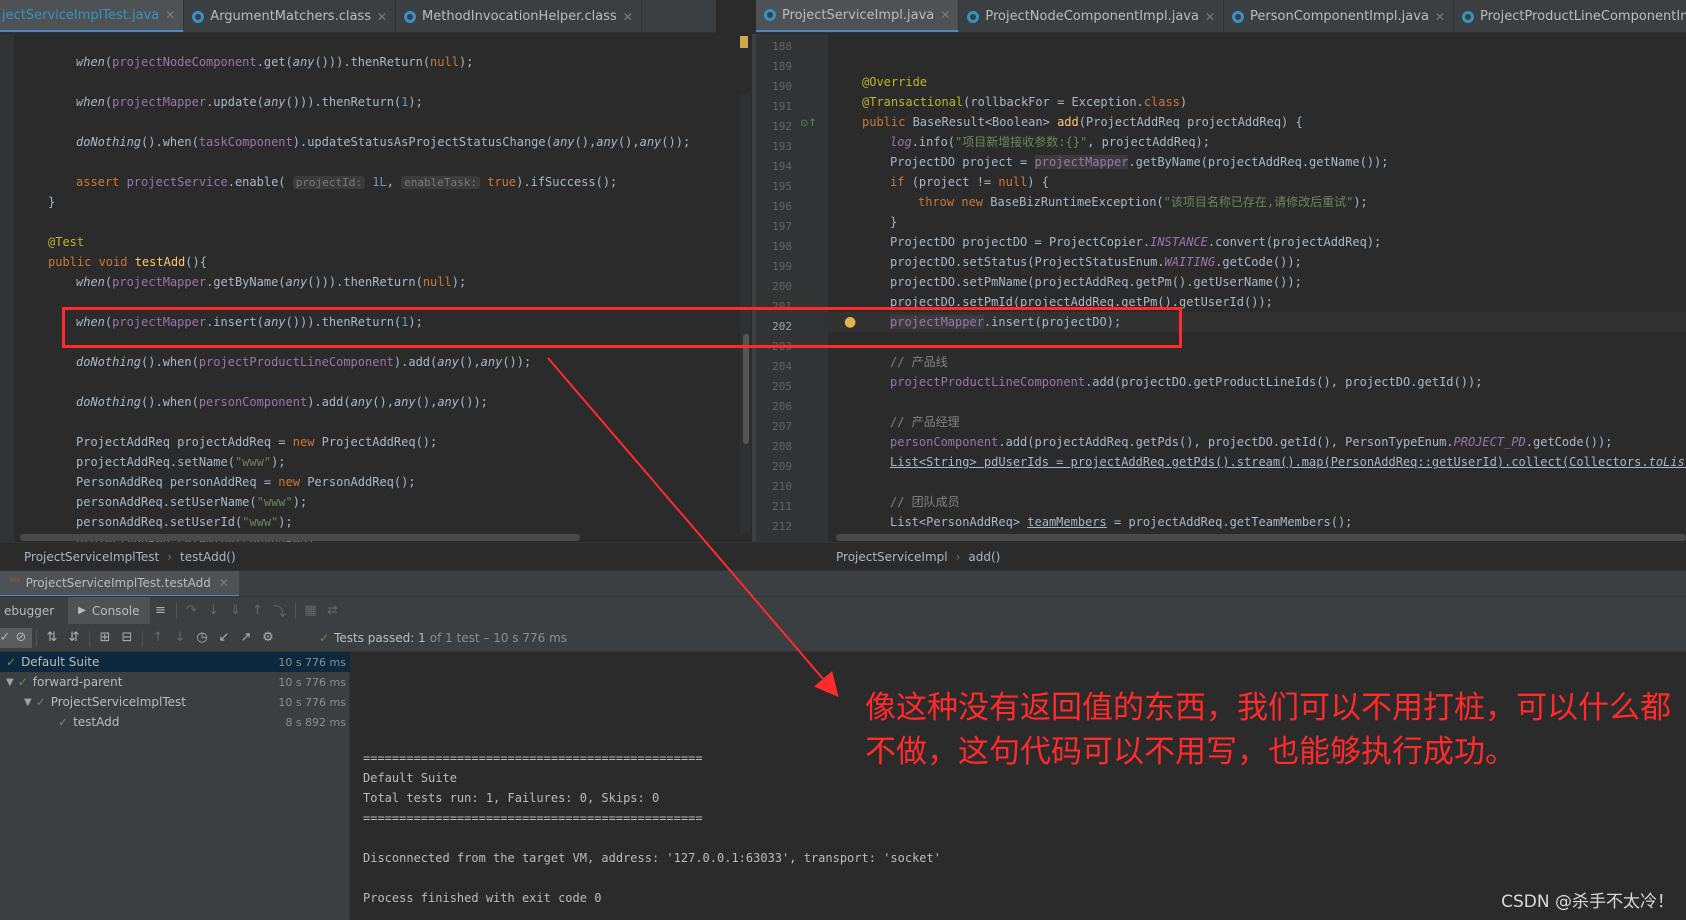 The height and width of the screenshot is (920, 1686). What do you see at coordinates (208, 557) in the screenshot?
I see `breadcrumb-method: testAdd()` at bounding box center [208, 557].